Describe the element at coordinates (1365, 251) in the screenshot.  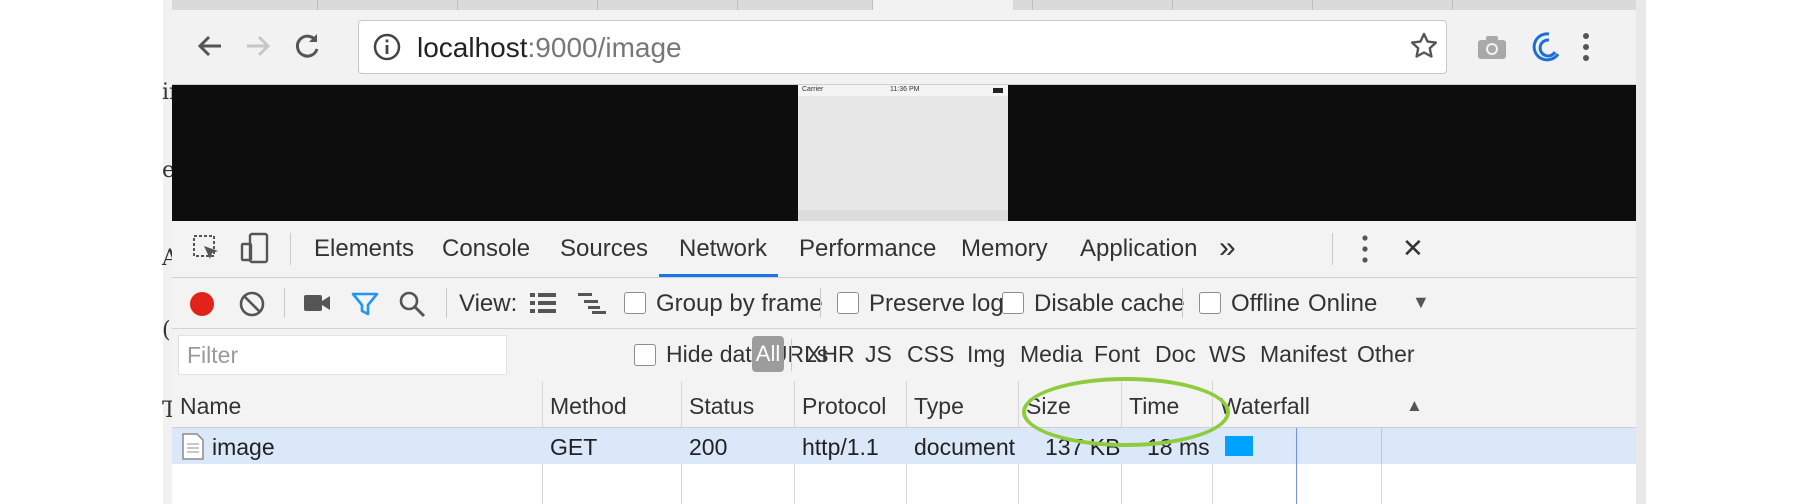
I see `devtools-menu-icon` at that location.